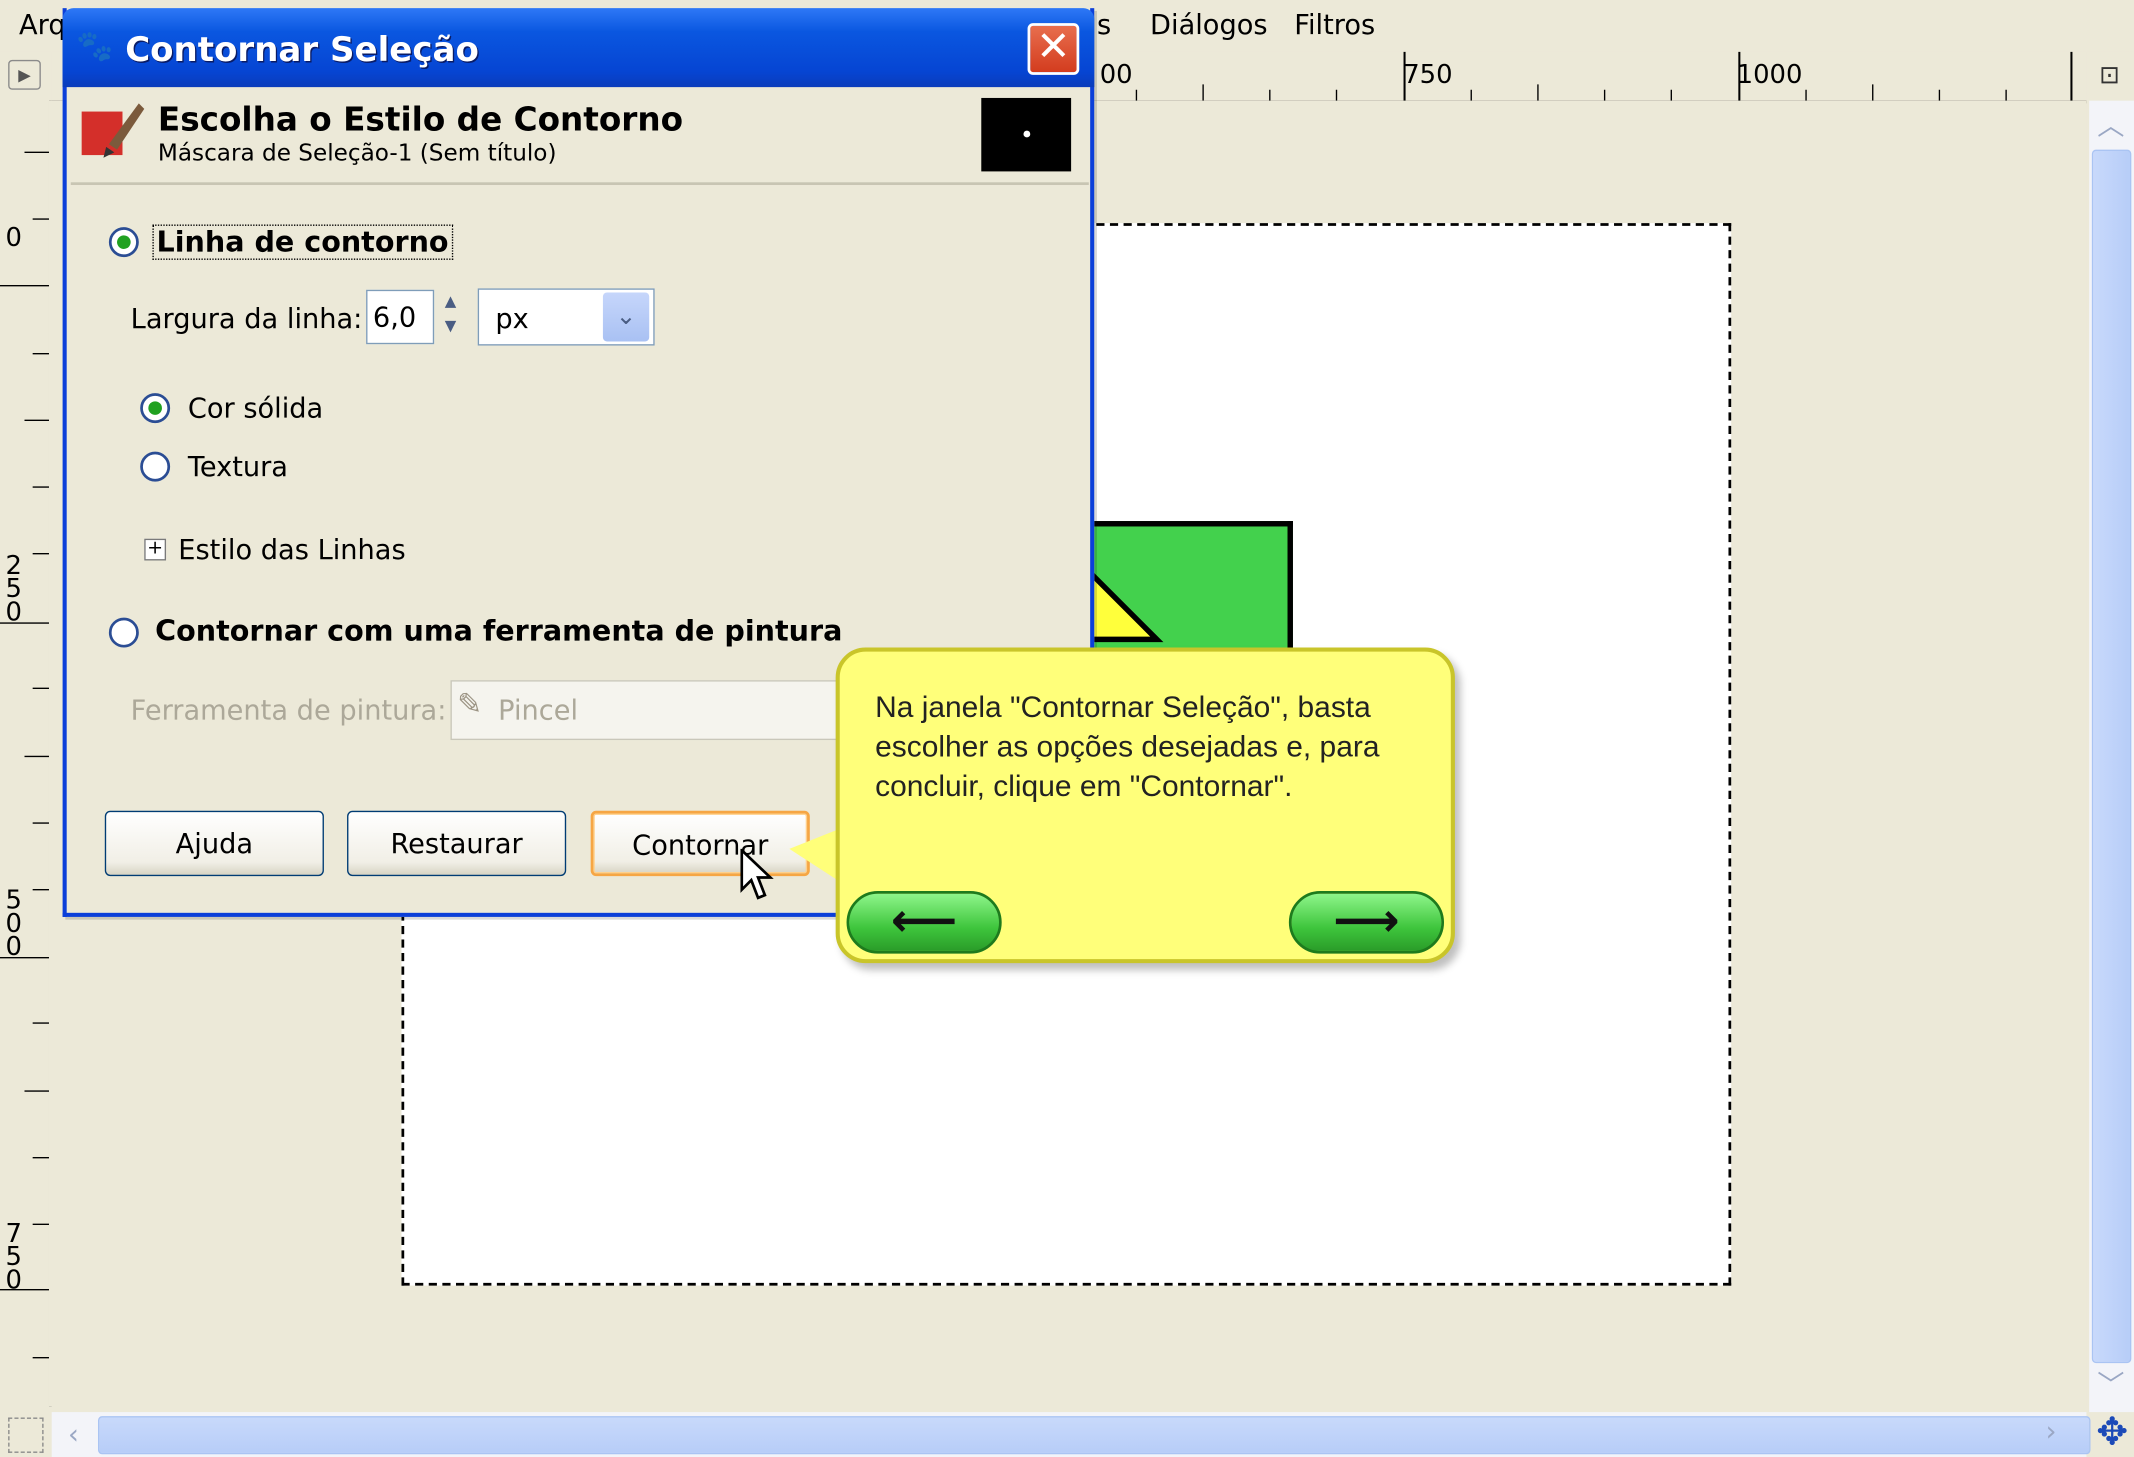  Describe the element at coordinates (291, 549) in the screenshot. I see `line-style-expander: Estilo das Linhas` at that location.